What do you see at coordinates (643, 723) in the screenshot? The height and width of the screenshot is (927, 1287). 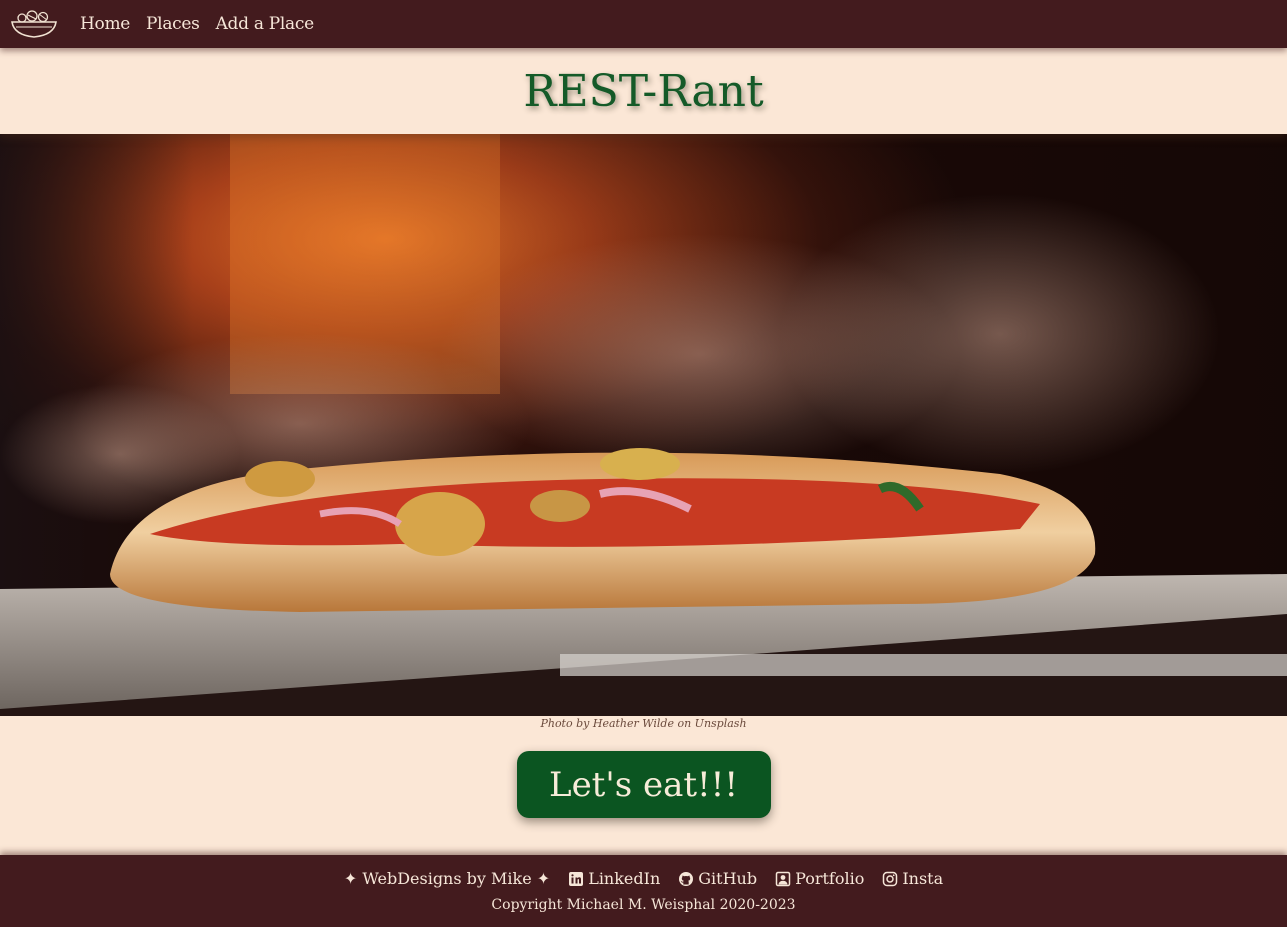 I see `photo-credit: Photo by Heather Wilde on Unsplash` at bounding box center [643, 723].